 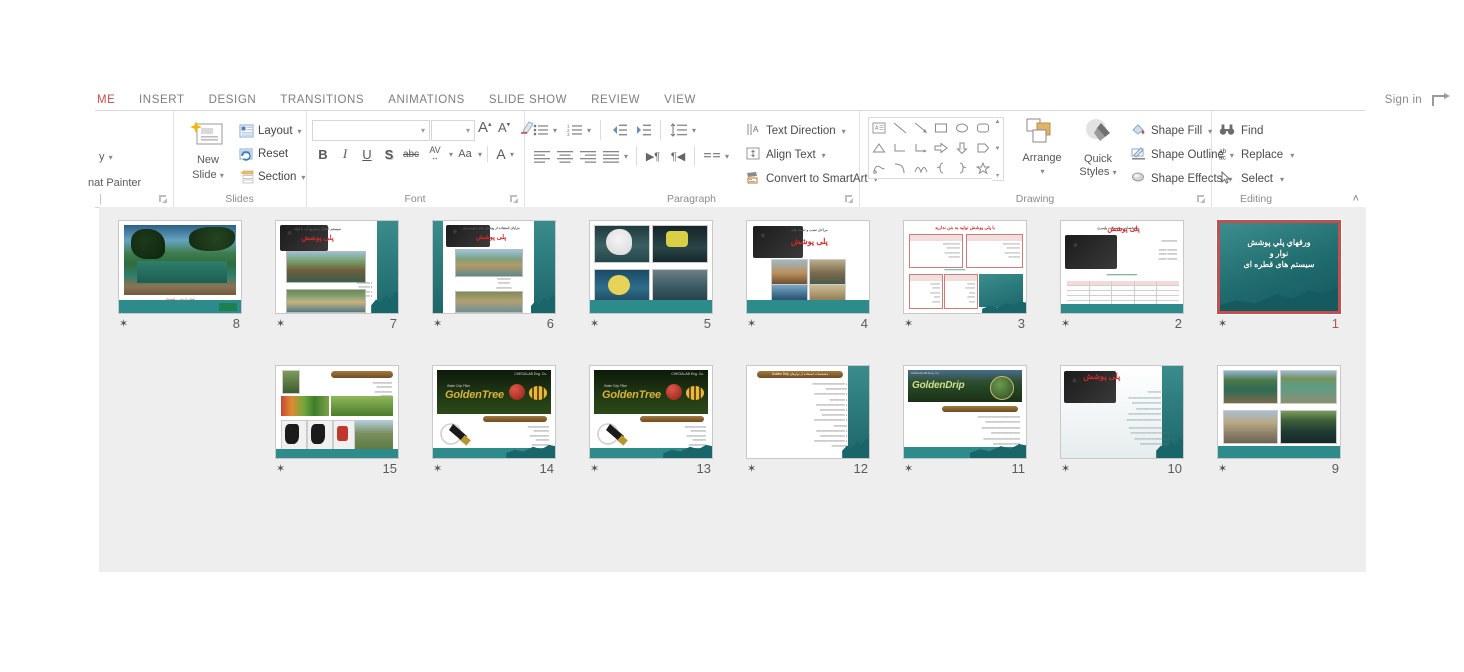 What do you see at coordinates (998, 122) in the screenshot?
I see `scroll-up-icon: ▲` at bounding box center [998, 122].